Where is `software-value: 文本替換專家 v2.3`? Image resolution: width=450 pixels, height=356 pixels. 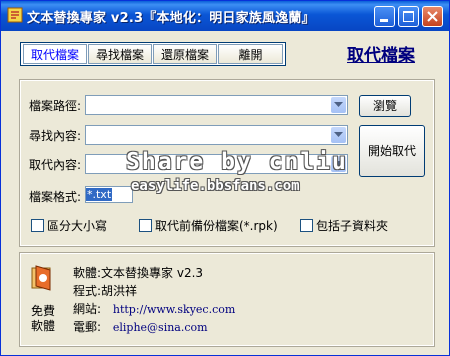 software-value: 文本替換專家 v2.3 is located at coordinates (152, 273).